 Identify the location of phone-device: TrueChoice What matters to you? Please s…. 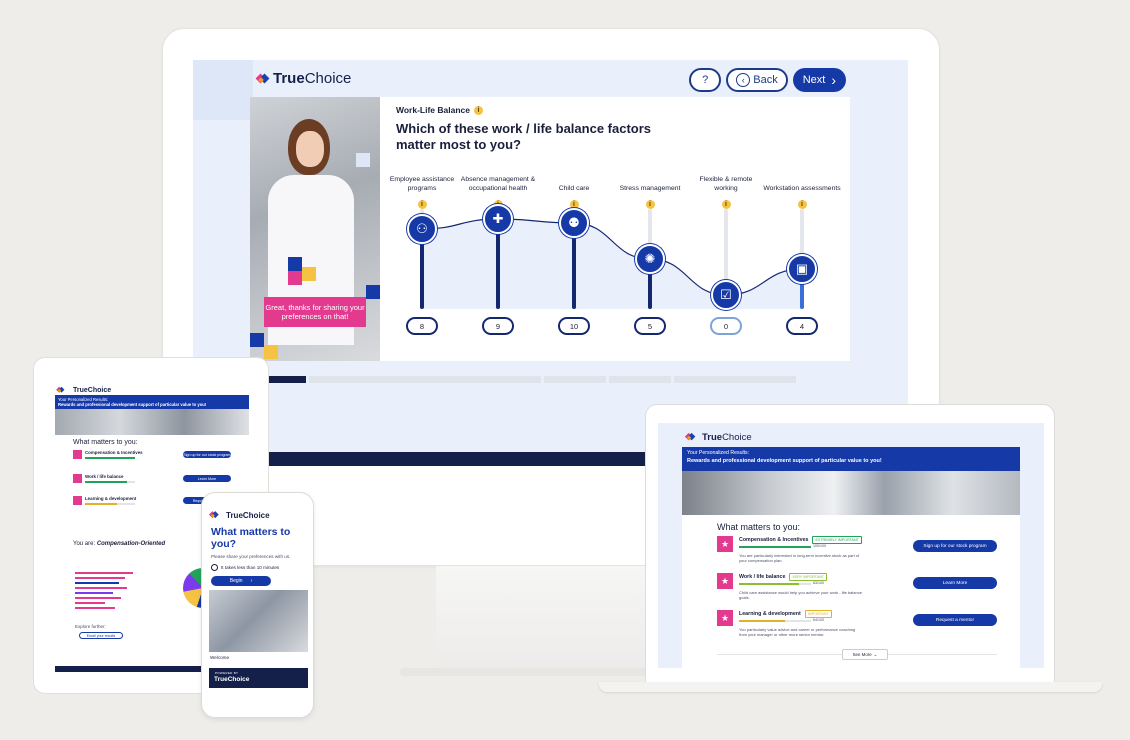
(257, 605).